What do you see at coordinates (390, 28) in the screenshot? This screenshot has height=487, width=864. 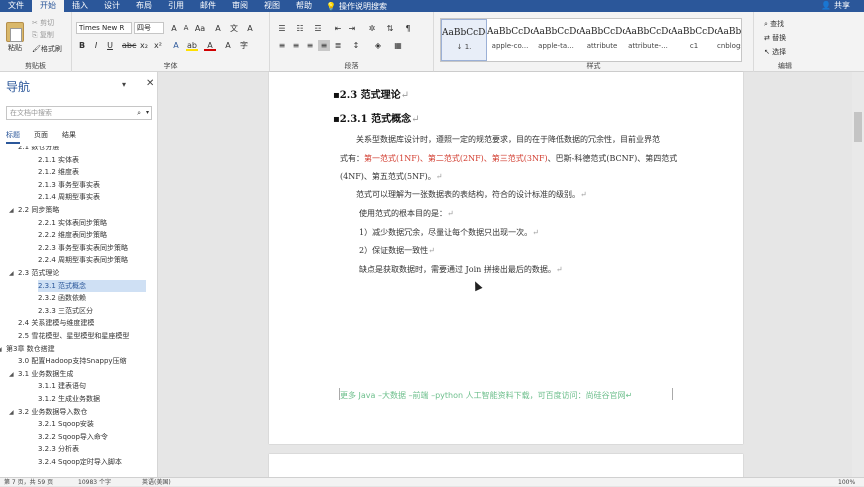 I see `sort-icon: ⇅` at bounding box center [390, 28].